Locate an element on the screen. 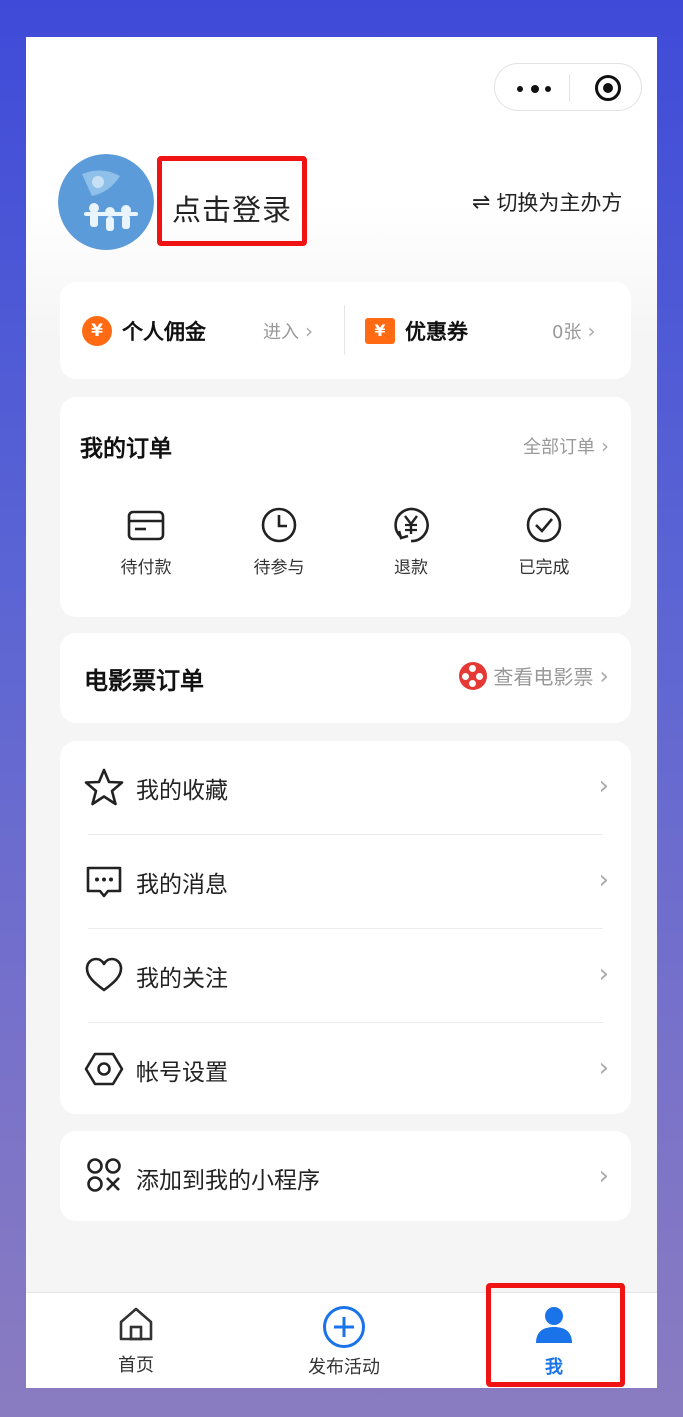 The height and width of the screenshot is (1417, 683). order-status-completed: 已完成 is located at coordinates (544, 541).